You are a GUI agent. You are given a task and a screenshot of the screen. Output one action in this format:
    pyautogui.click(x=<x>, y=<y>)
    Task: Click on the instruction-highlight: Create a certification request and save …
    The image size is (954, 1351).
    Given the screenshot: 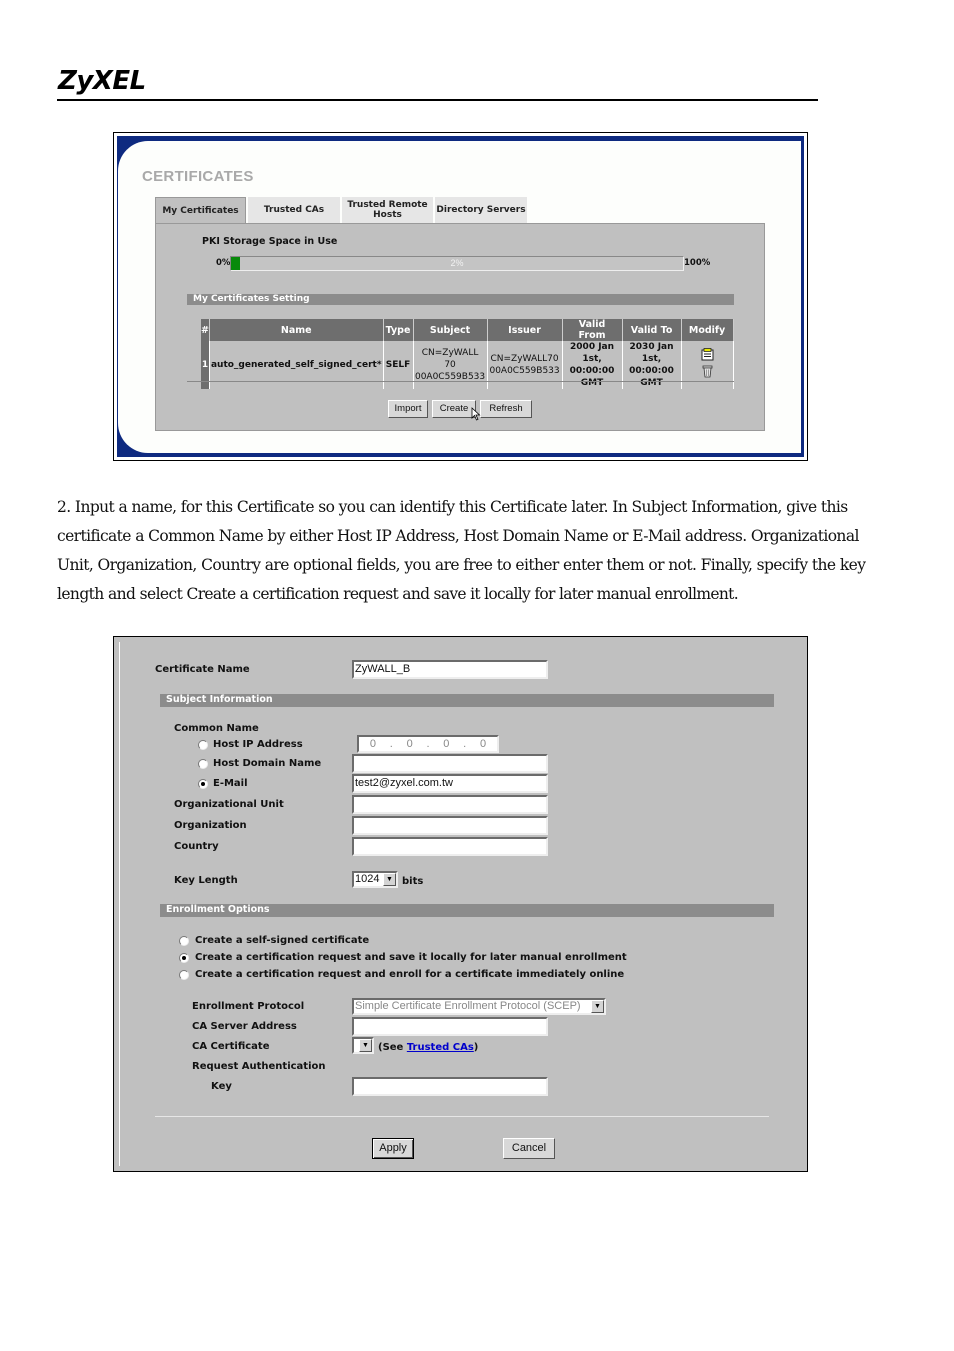 What is the action you would take?
    pyautogui.click(x=460, y=594)
    